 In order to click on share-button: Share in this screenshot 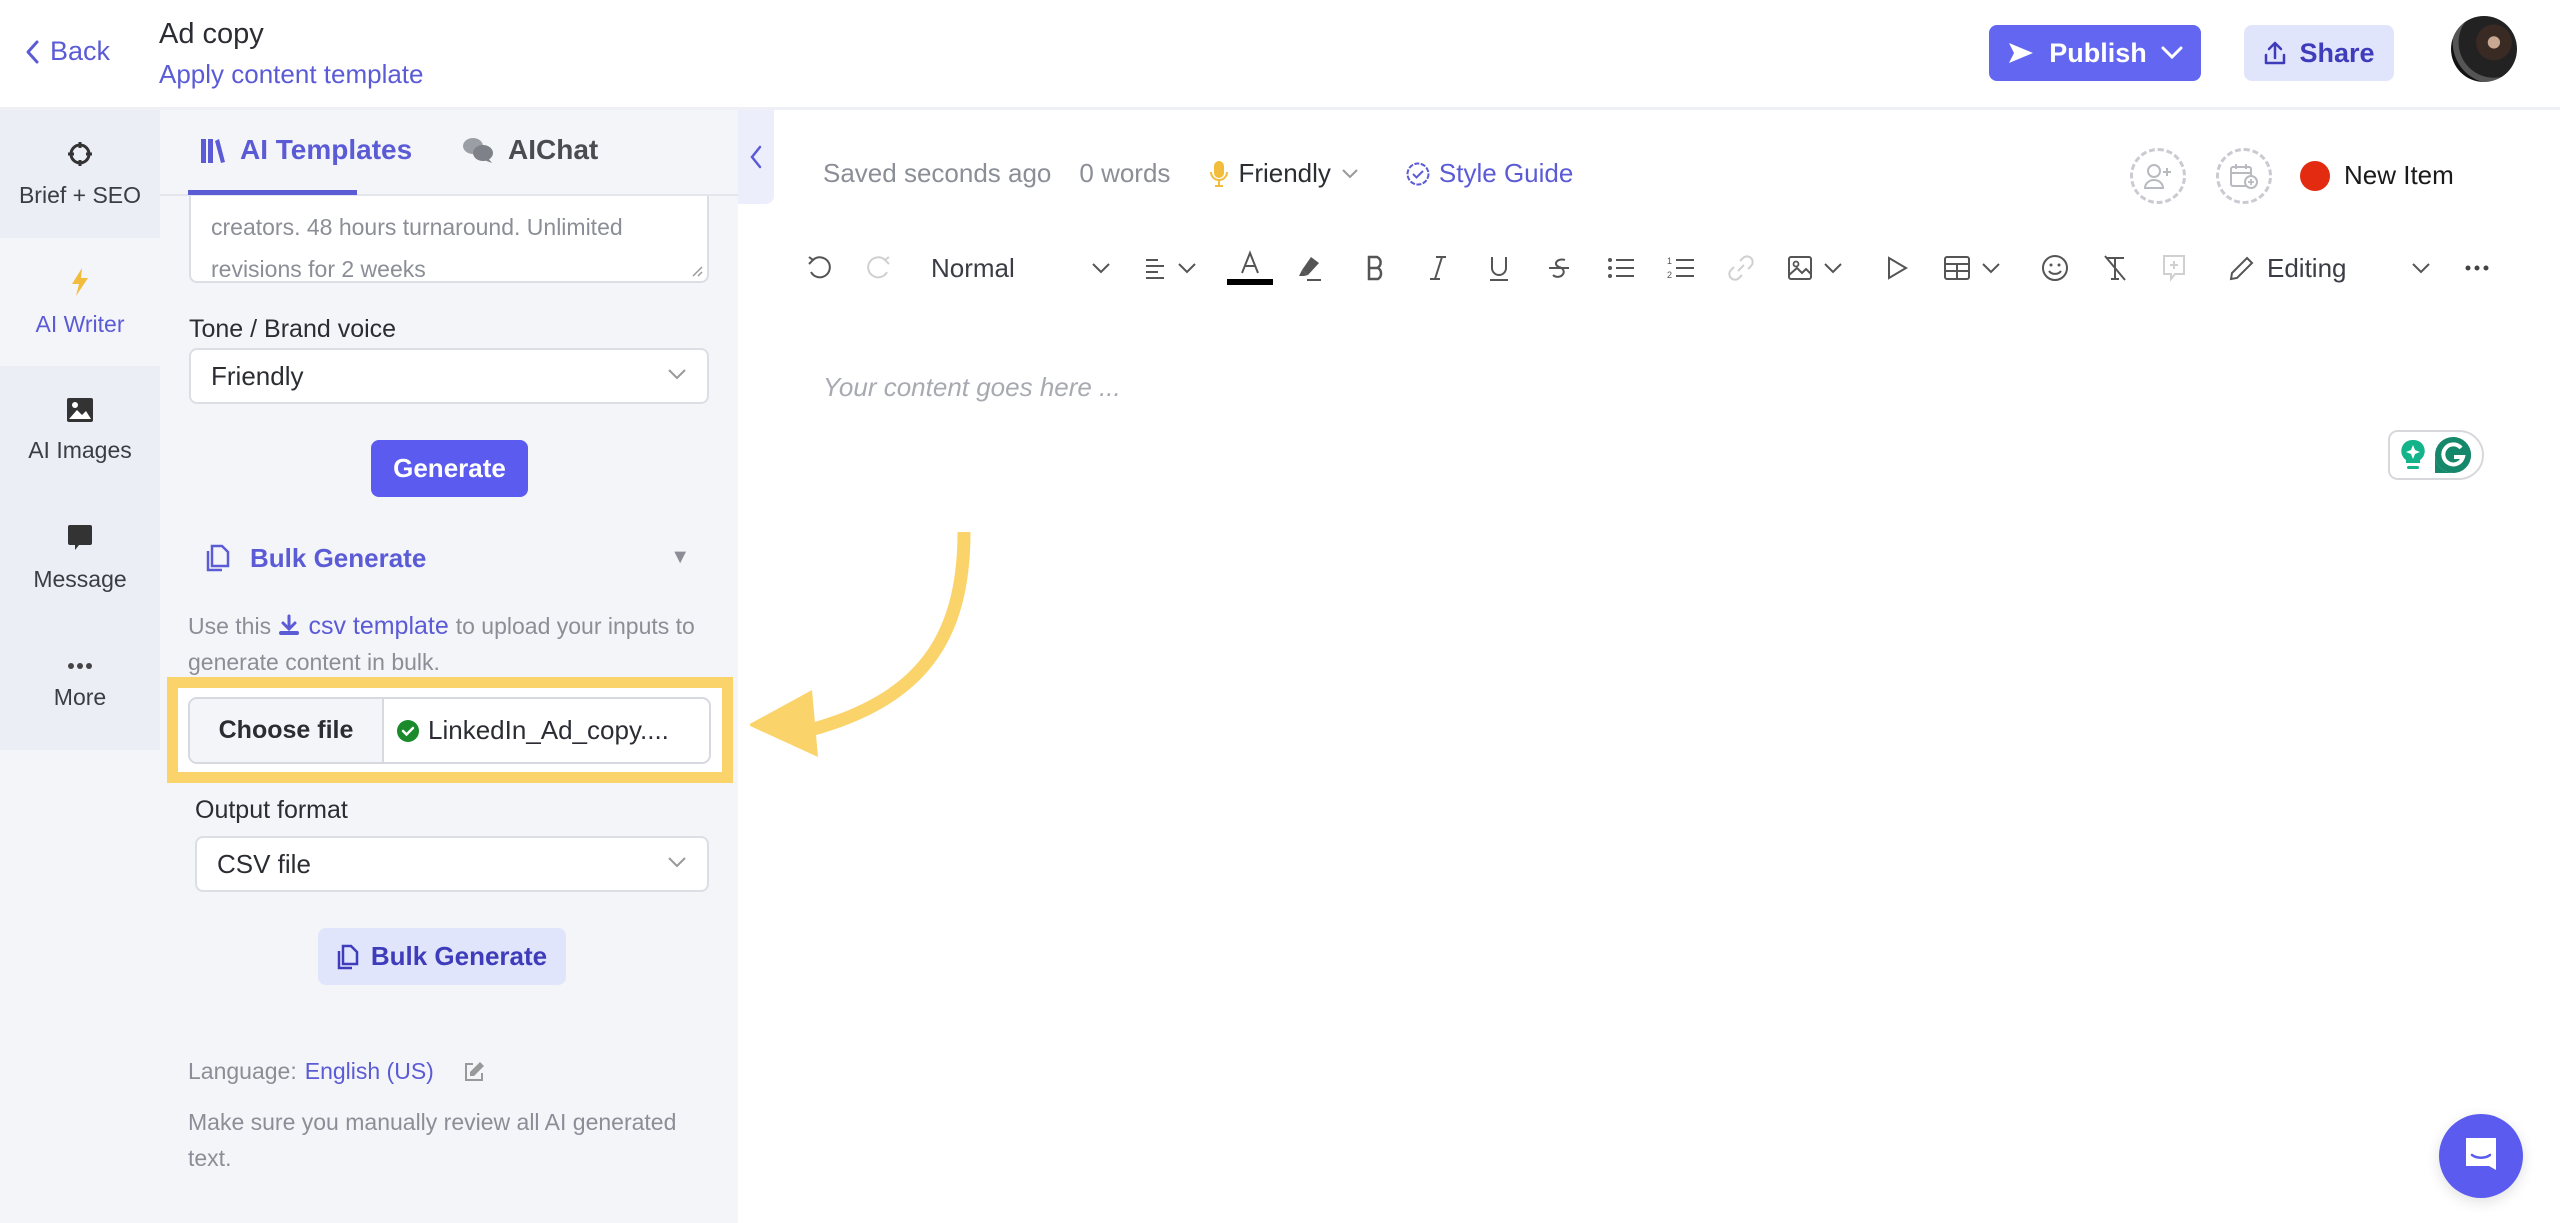, I will do `click(2319, 53)`.